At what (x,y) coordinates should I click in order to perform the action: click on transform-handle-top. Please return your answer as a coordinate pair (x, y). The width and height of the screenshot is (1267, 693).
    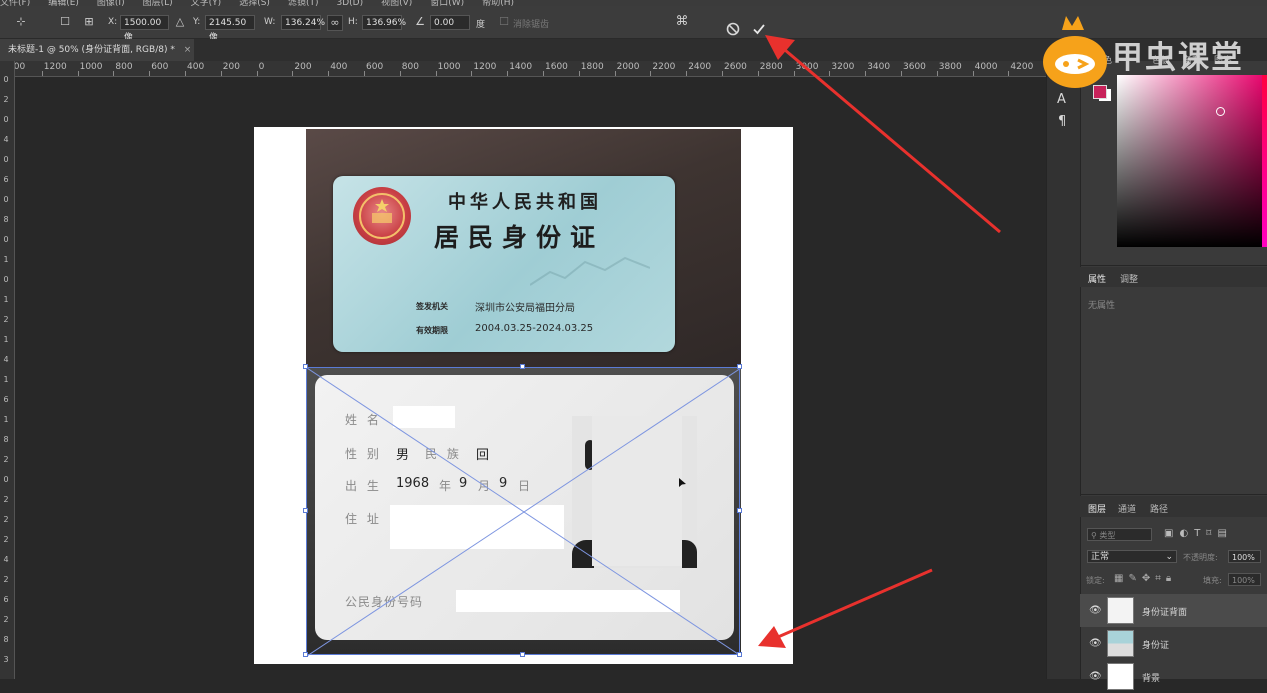
    Looking at the image, I should click on (522, 366).